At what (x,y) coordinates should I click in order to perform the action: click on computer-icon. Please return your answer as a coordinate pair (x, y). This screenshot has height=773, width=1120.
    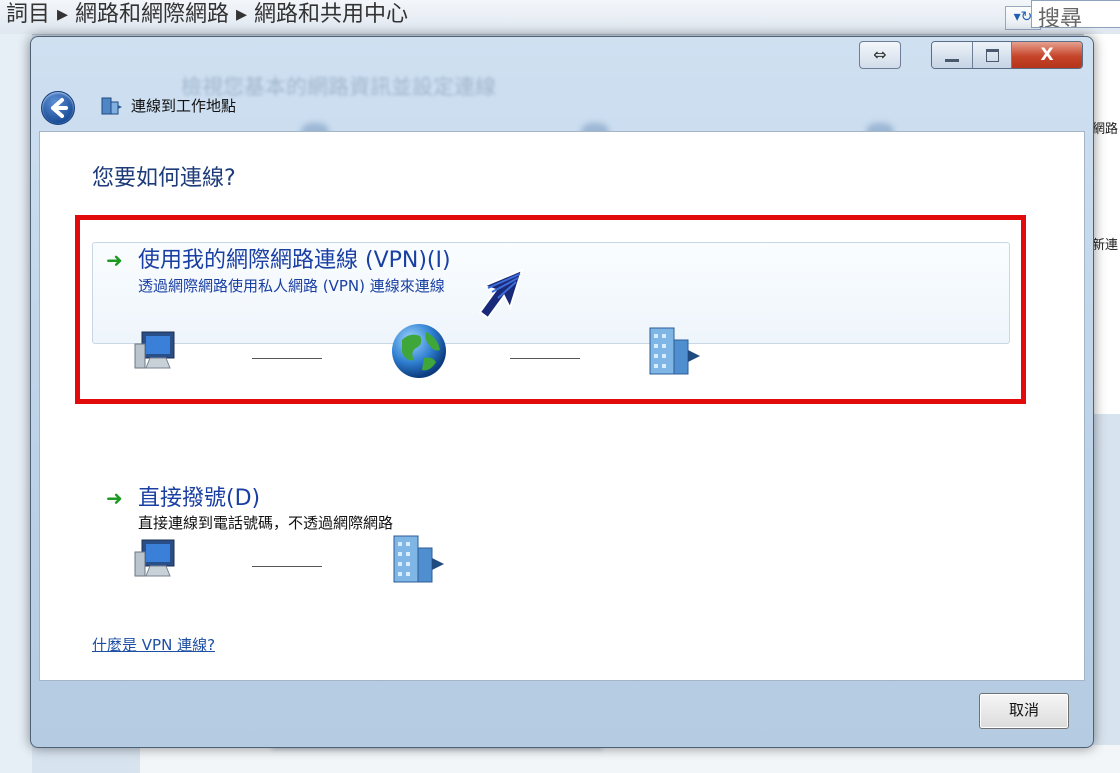
    Looking at the image, I should click on (154, 558).